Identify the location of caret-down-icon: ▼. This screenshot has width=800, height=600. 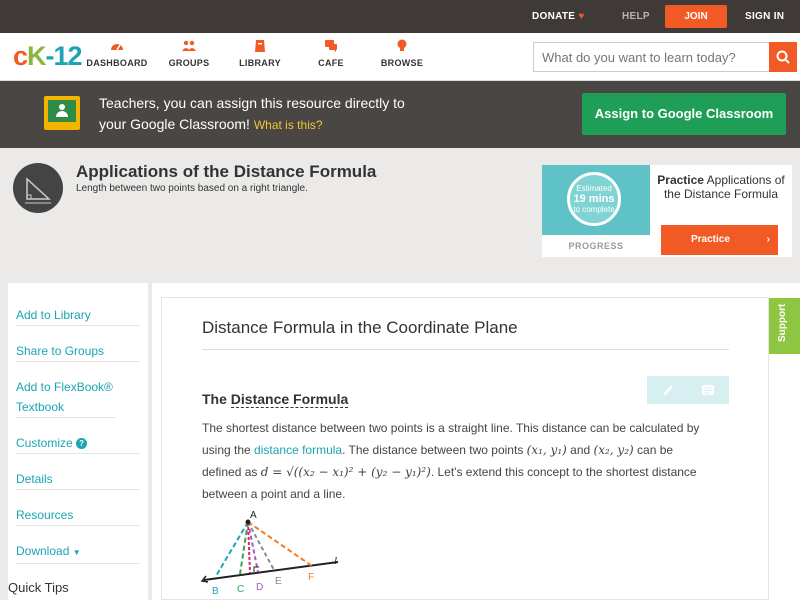
(76, 552).